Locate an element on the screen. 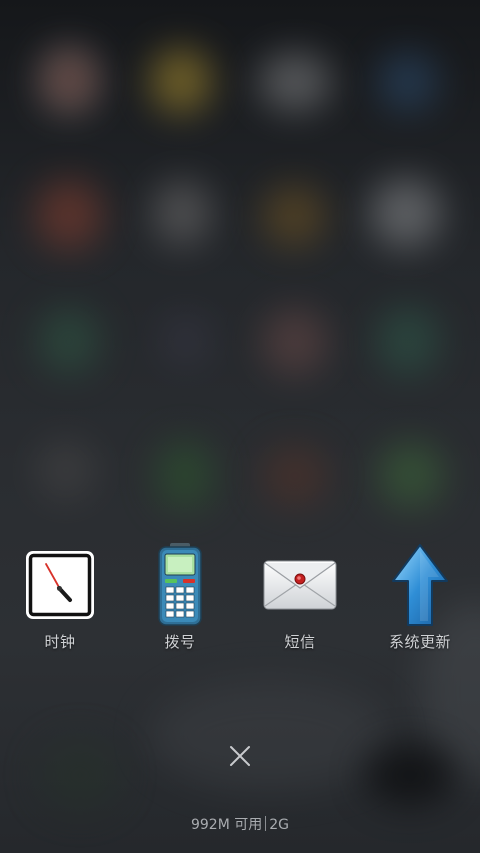  recent-app-label: 拨号 is located at coordinates (180, 642).